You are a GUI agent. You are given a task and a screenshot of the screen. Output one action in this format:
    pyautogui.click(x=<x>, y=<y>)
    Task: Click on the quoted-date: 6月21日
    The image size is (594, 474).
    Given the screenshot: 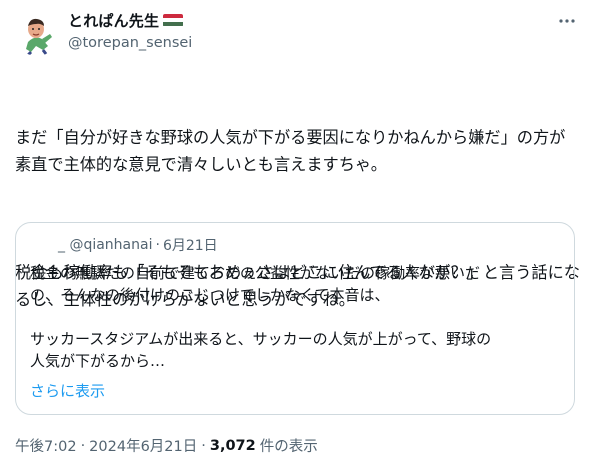 What is the action you would take?
    pyautogui.click(x=190, y=246)
    